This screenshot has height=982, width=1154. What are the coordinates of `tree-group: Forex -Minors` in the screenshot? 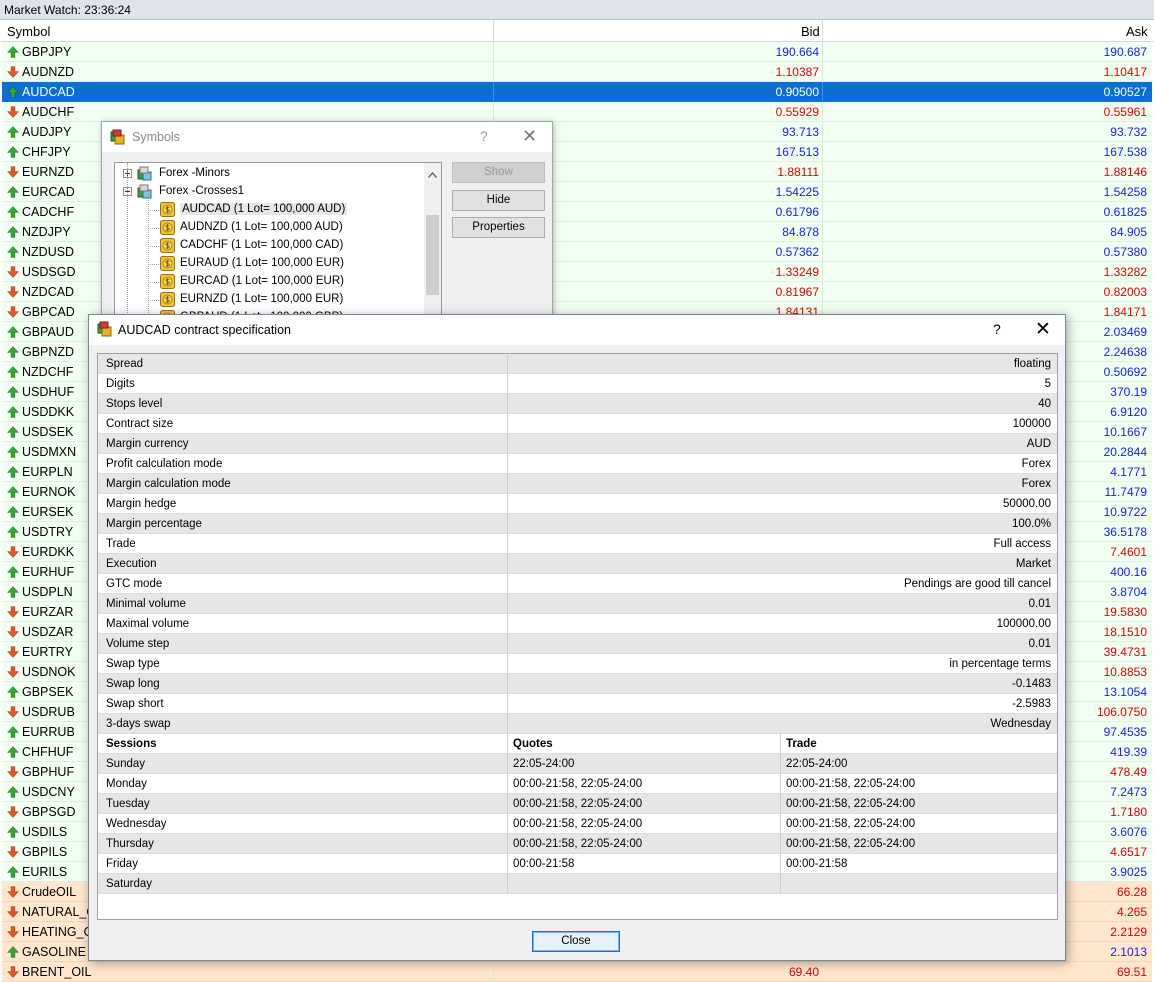 It's located at (270, 174).